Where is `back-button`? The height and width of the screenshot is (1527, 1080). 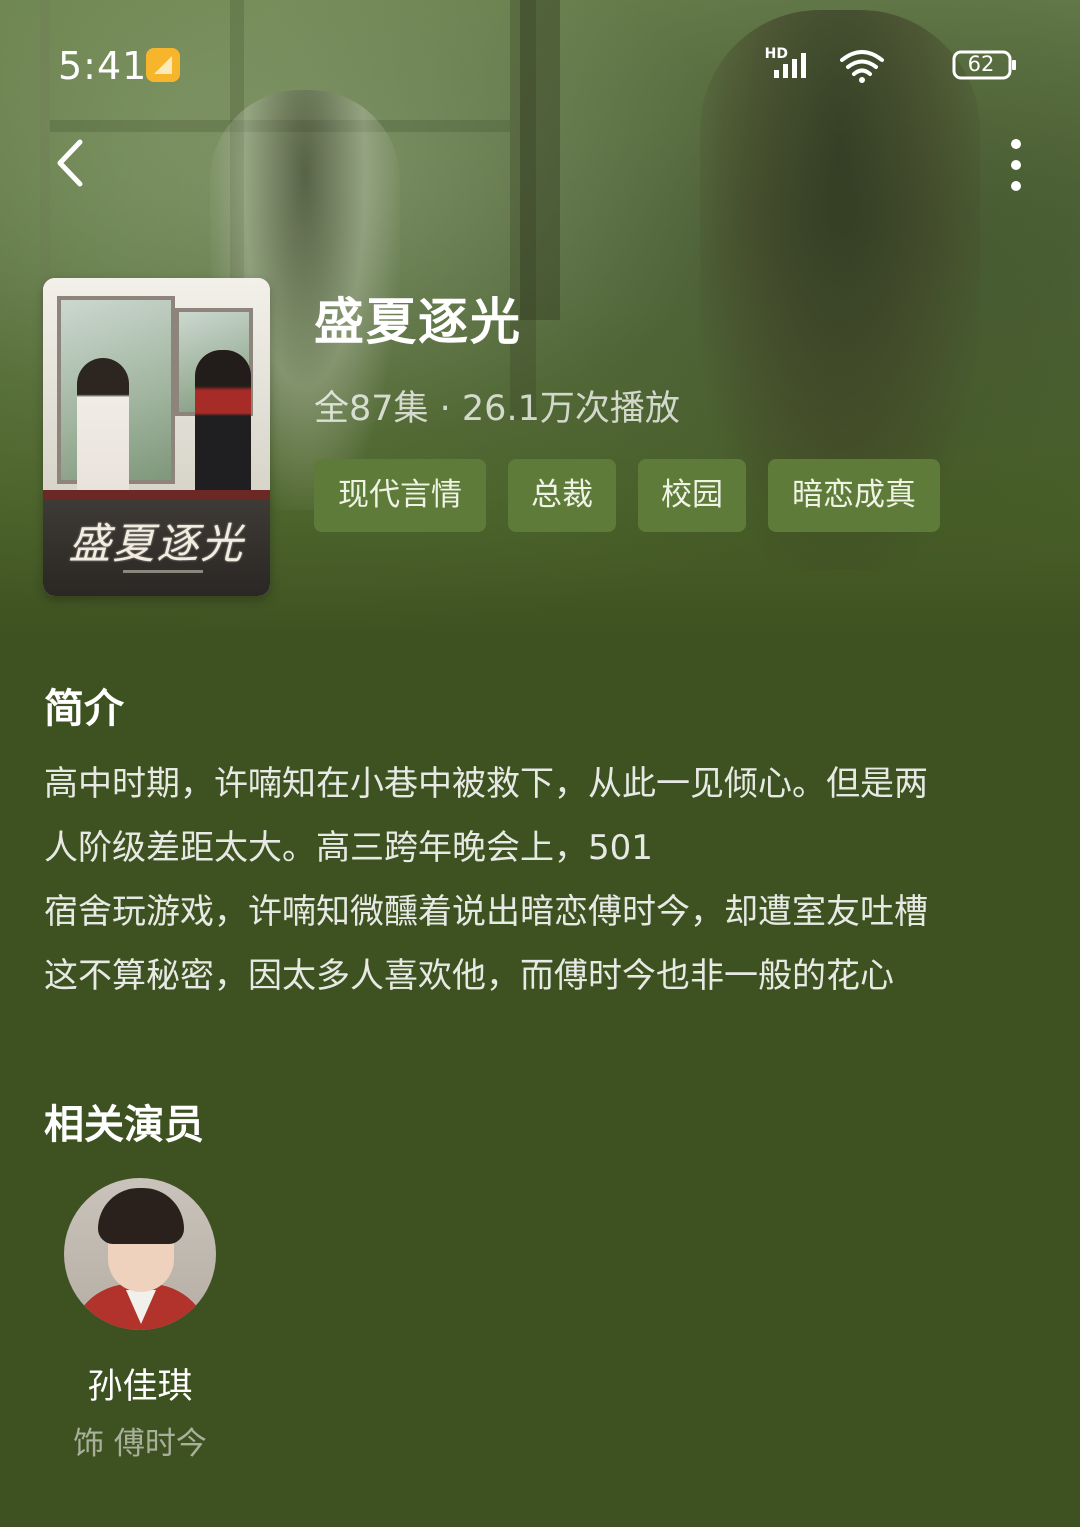 back-button is located at coordinates (74, 163).